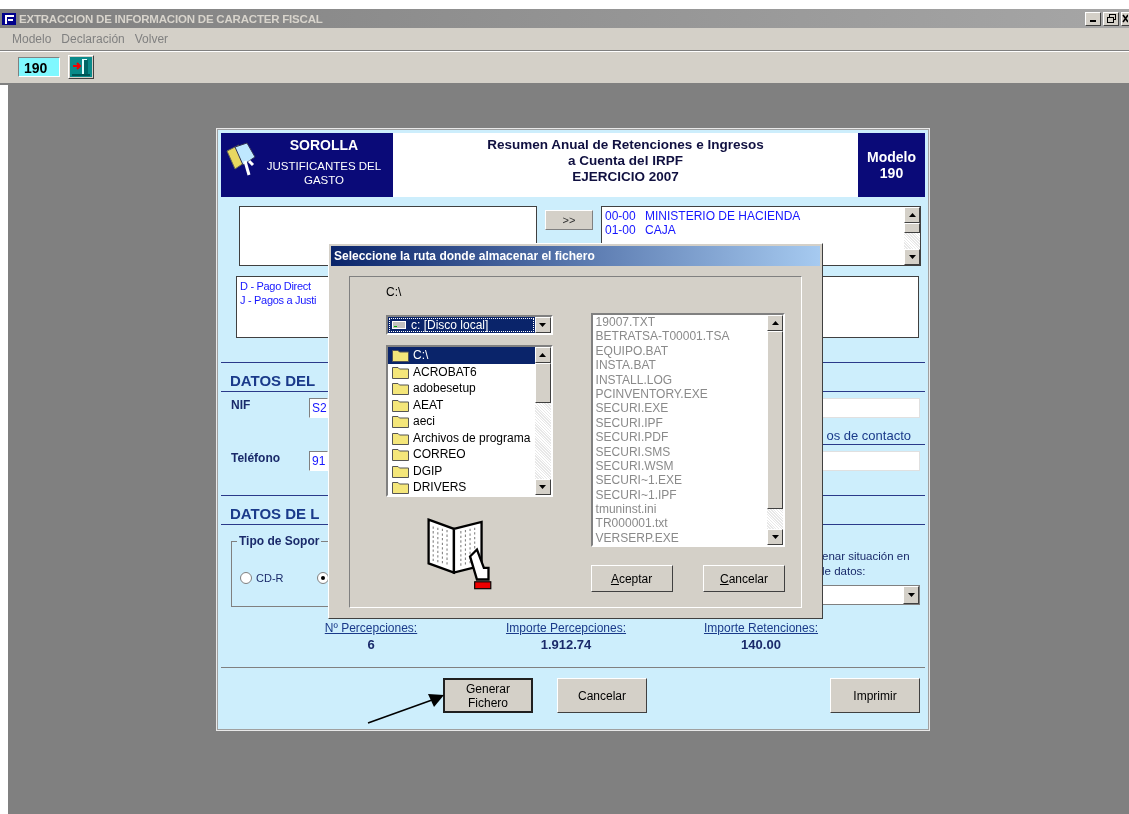 This screenshot has height=814, width=1129. Describe the element at coordinates (566, 644) in the screenshot. I see `total-value: 1.912.74` at that location.